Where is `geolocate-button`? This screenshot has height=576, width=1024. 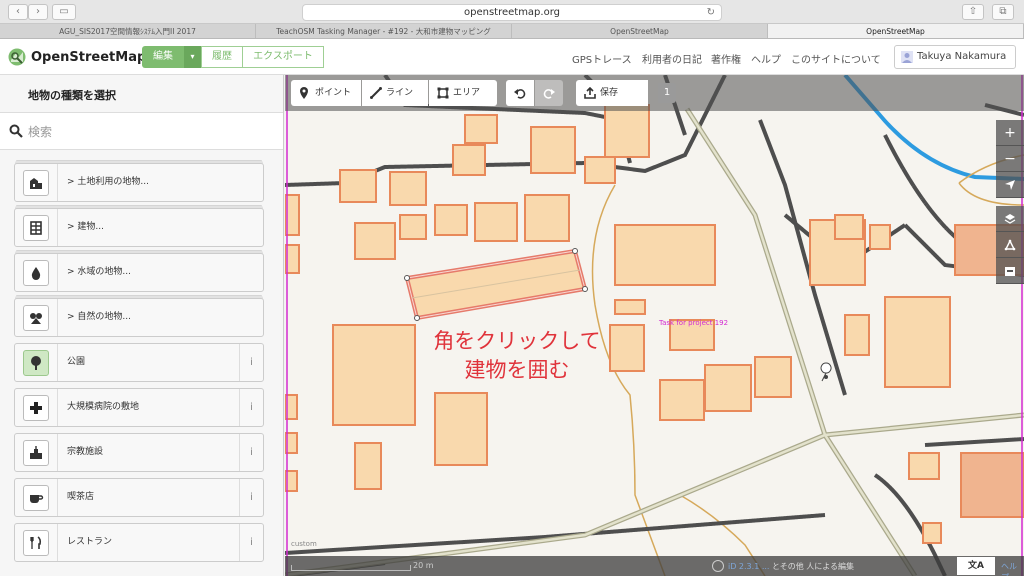
geolocate-button is located at coordinates (1010, 185).